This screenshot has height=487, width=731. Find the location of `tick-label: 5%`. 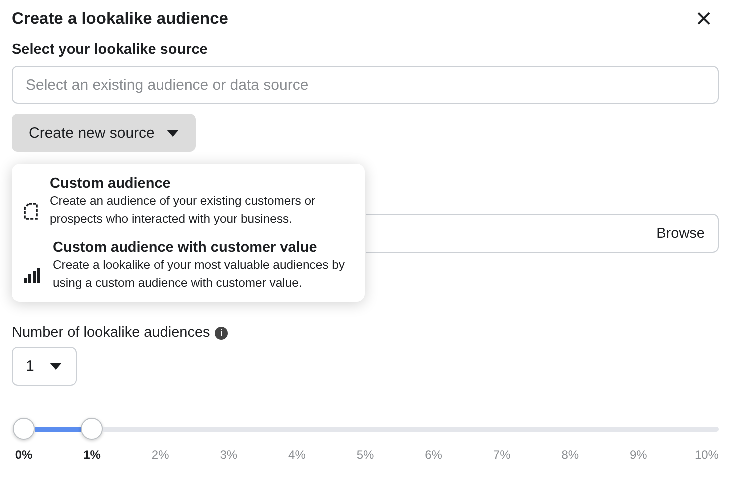

tick-label: 5% is located at coordinates (366, 455).